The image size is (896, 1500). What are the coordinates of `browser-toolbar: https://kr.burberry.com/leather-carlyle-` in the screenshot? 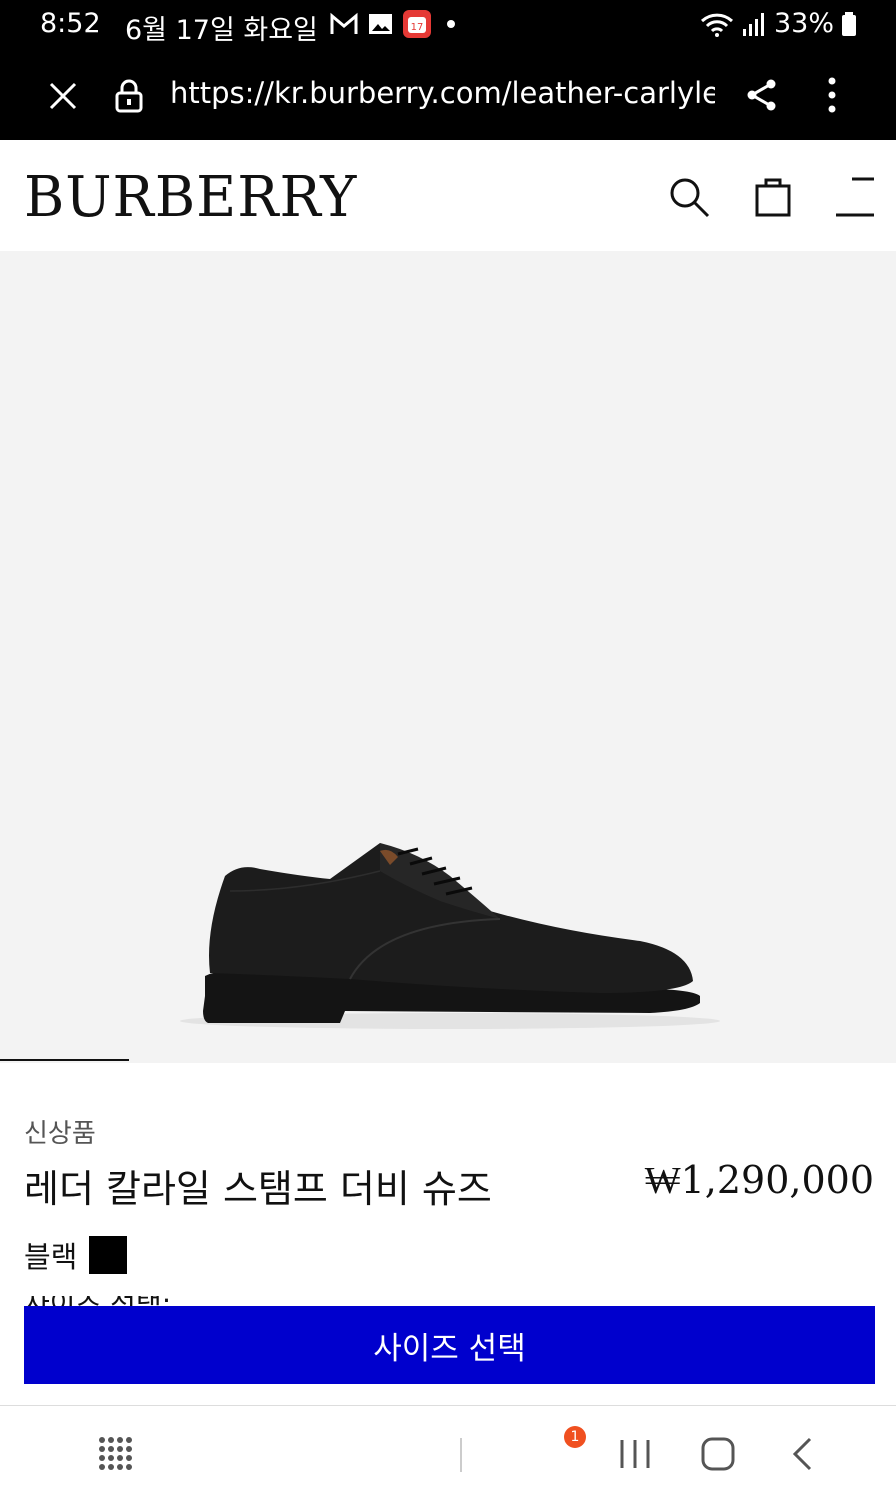 It's located at (448, 95).